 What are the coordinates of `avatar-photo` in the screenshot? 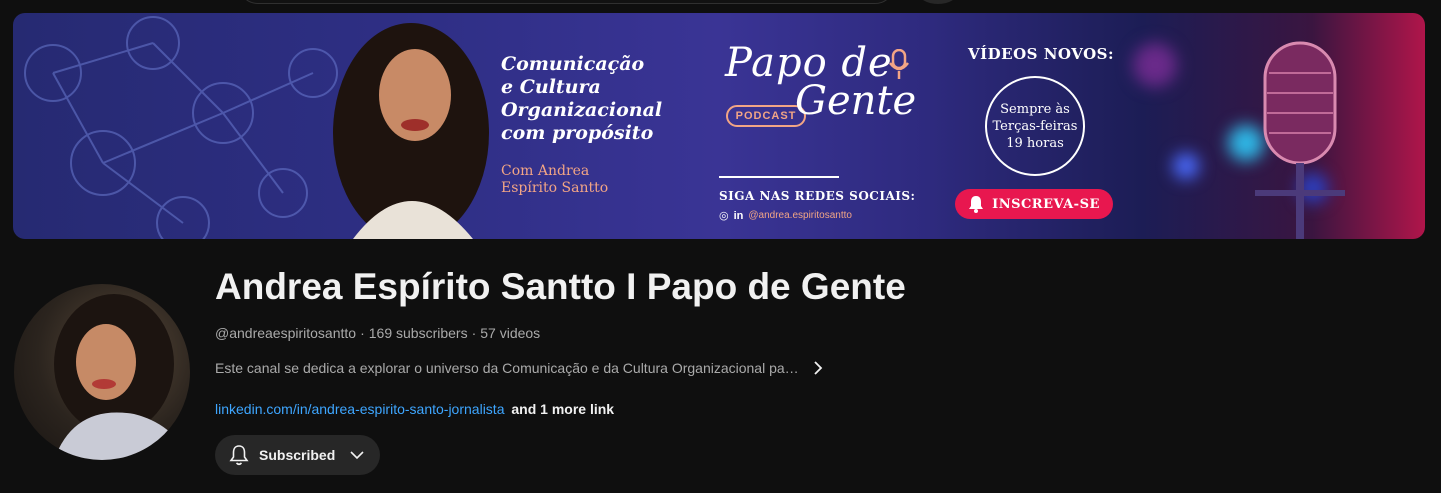 It's located at (122, 377).